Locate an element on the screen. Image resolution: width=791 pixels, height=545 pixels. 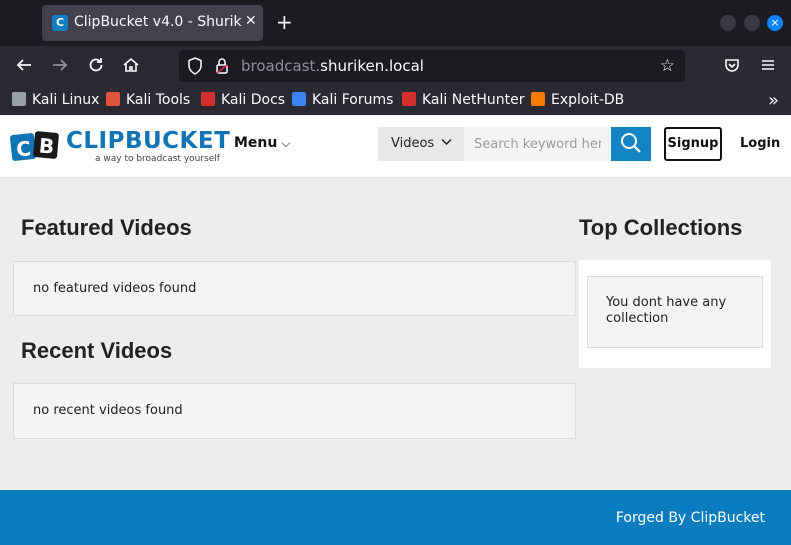
recent-empty-message: no recent videos found is located at coordinates (108, 410).